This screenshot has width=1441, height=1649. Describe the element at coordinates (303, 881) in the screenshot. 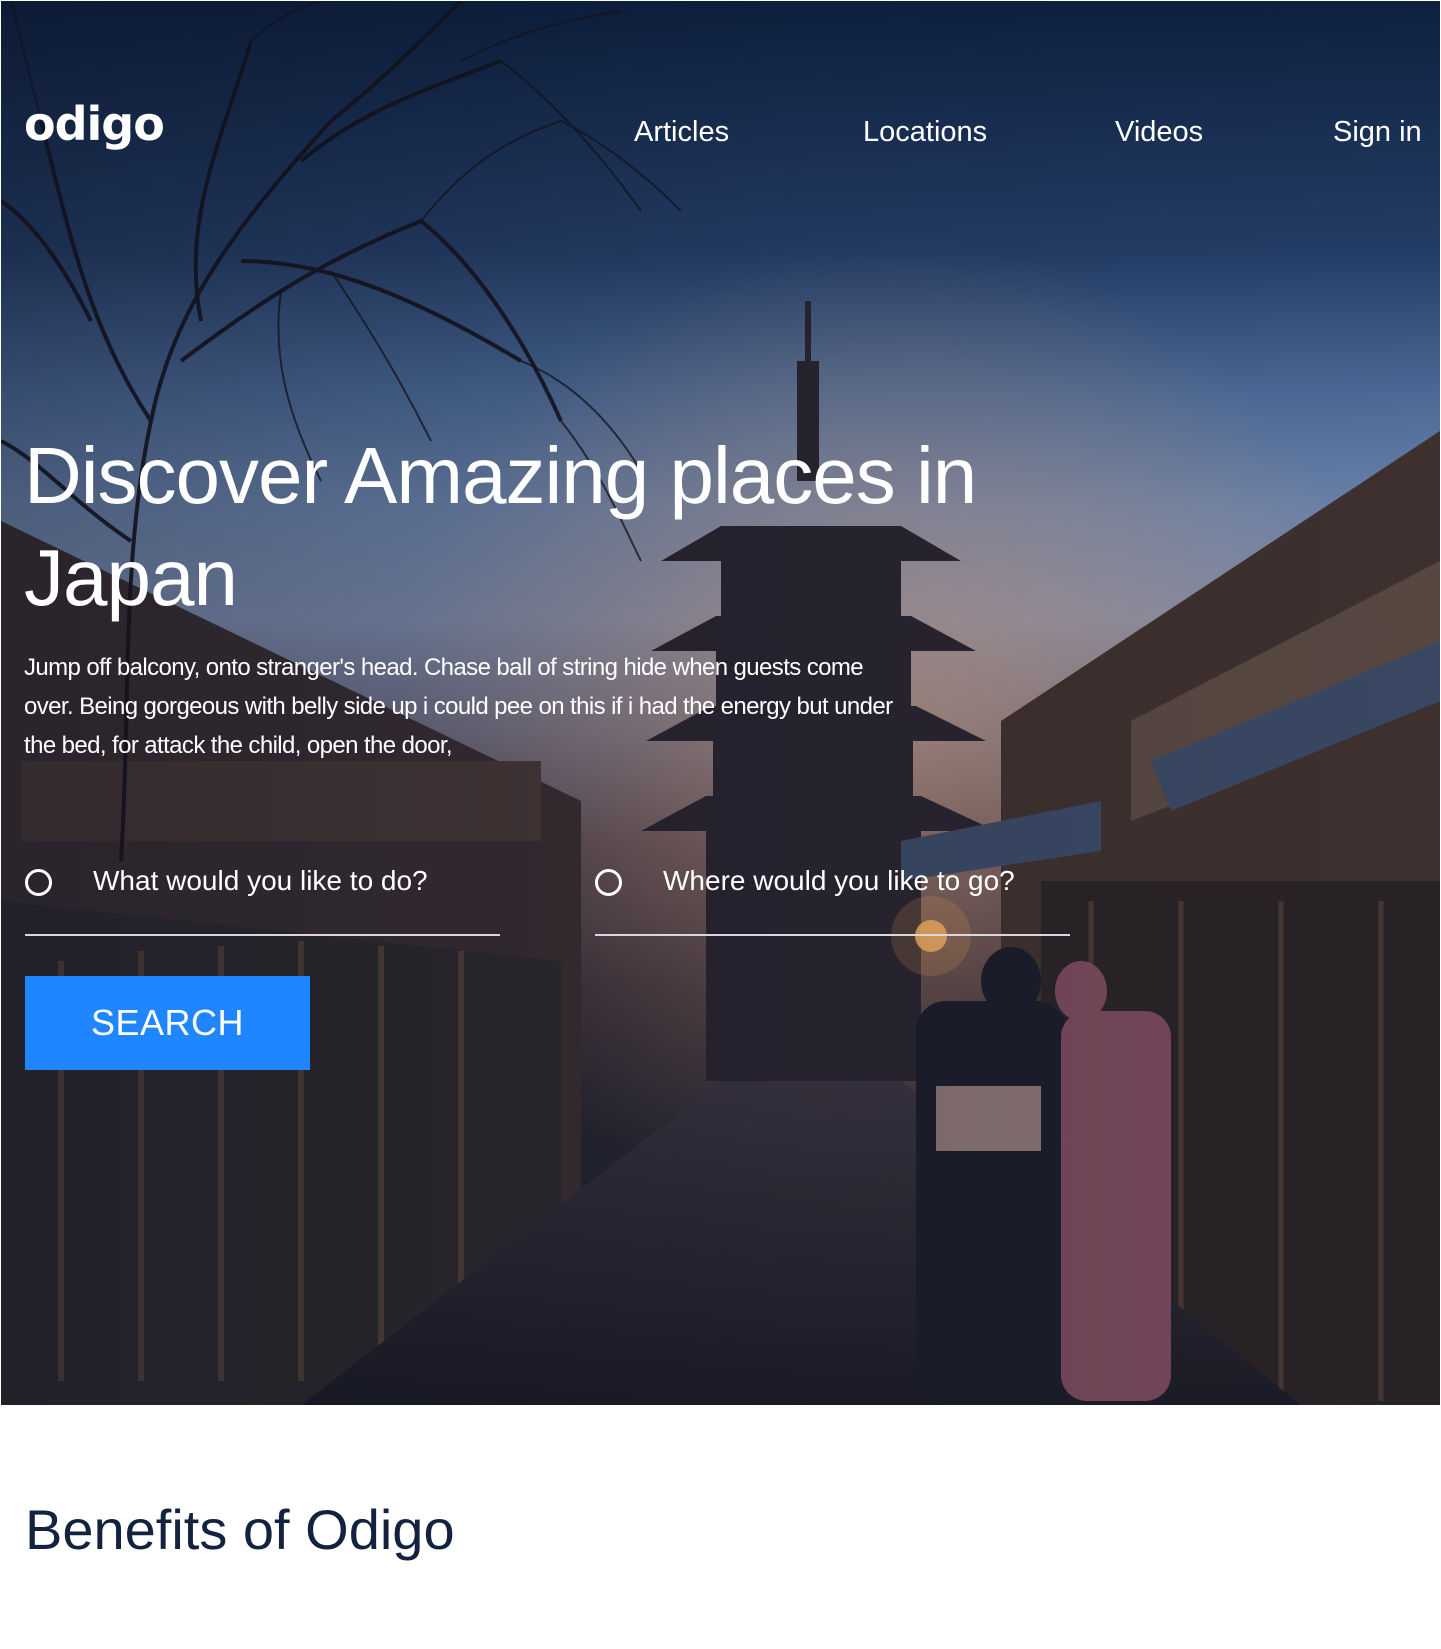

I see `activity-input` at that location.